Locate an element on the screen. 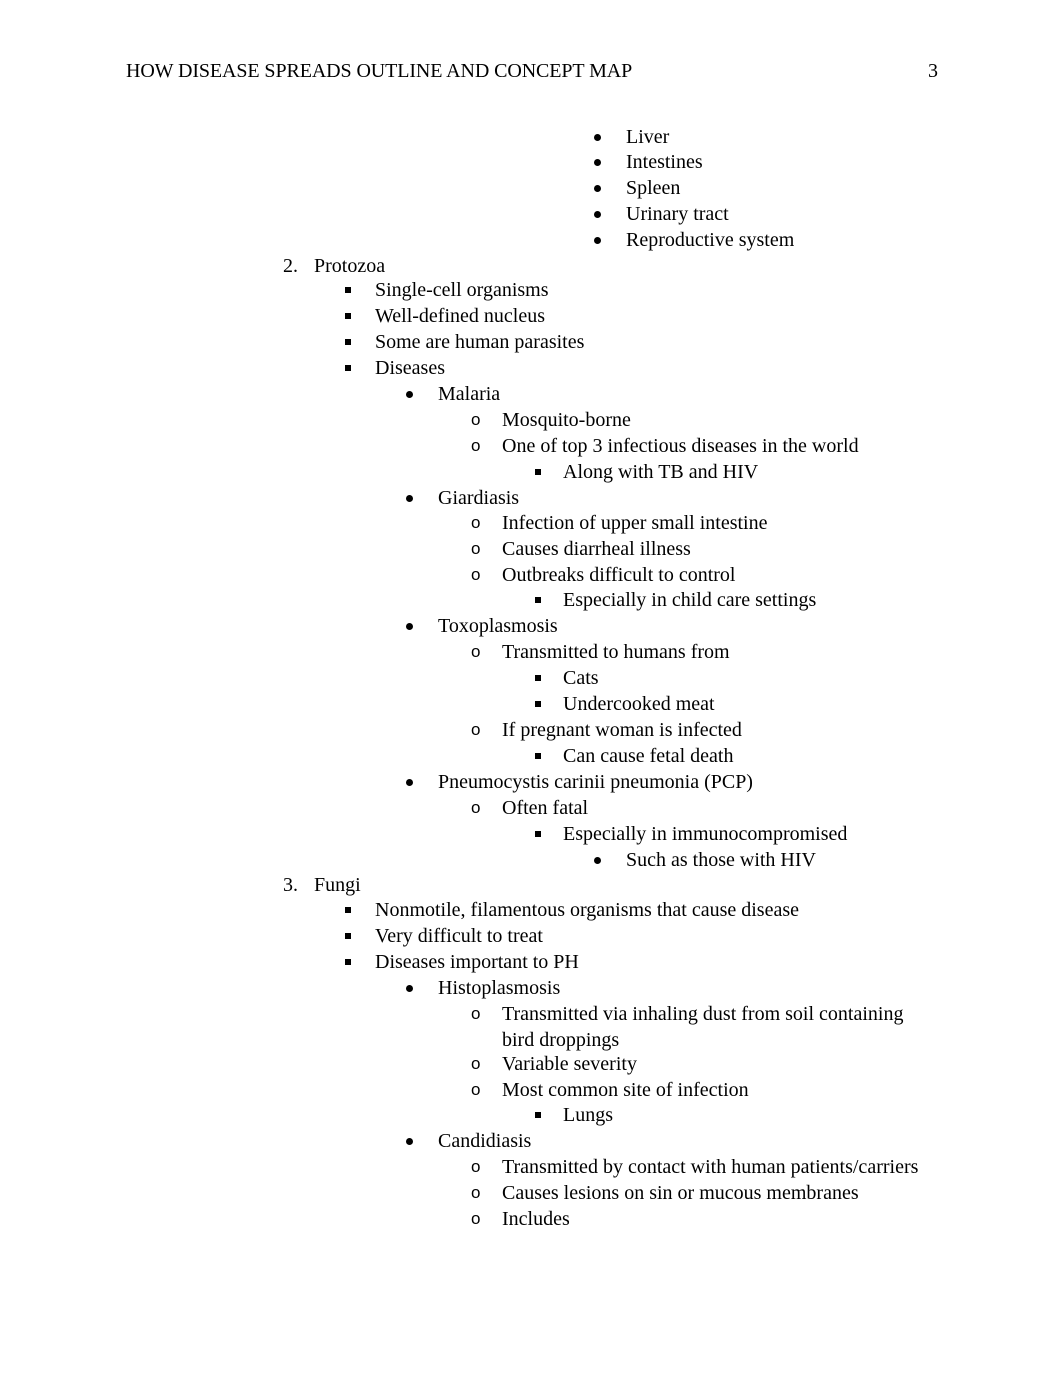 This screenshot has height=1377, width=1062. outline-item-text: Outbreaks difficult to control is located at coordinates (619, 575).